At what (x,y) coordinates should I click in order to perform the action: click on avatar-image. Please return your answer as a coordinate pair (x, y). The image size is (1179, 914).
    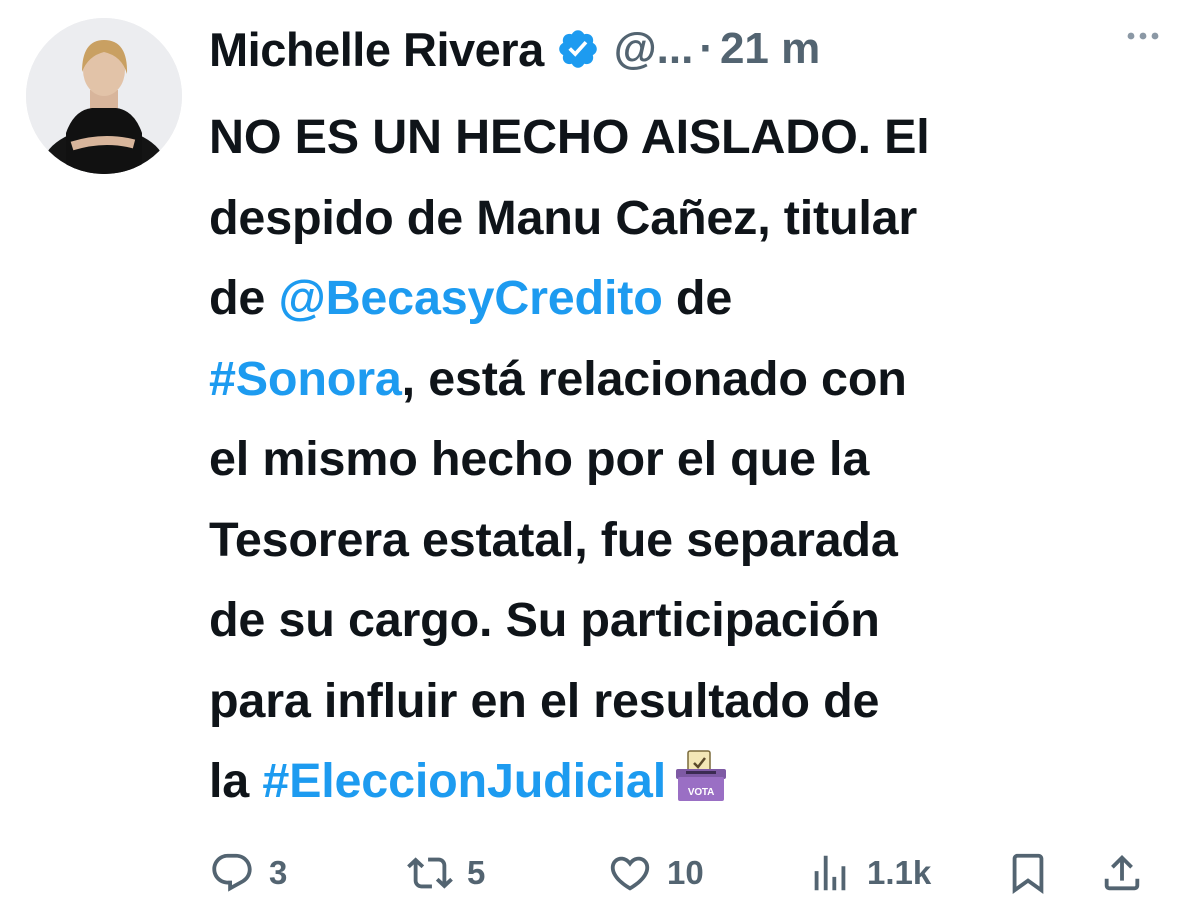
    Looking at the image, I should click on (104, 96).